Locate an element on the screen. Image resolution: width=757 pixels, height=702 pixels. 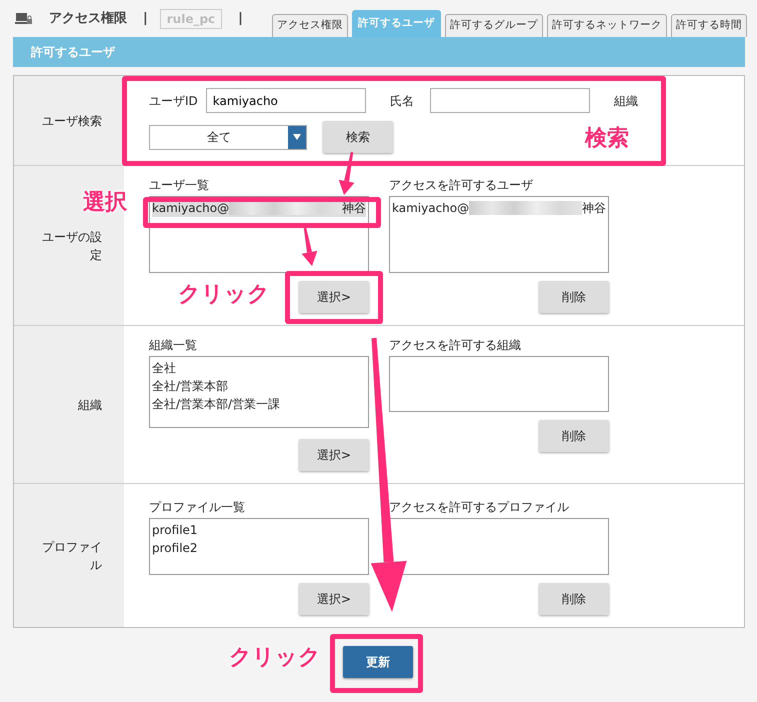
panel-title-bar: 許可するユーザ is located at coordinates (379, 52).